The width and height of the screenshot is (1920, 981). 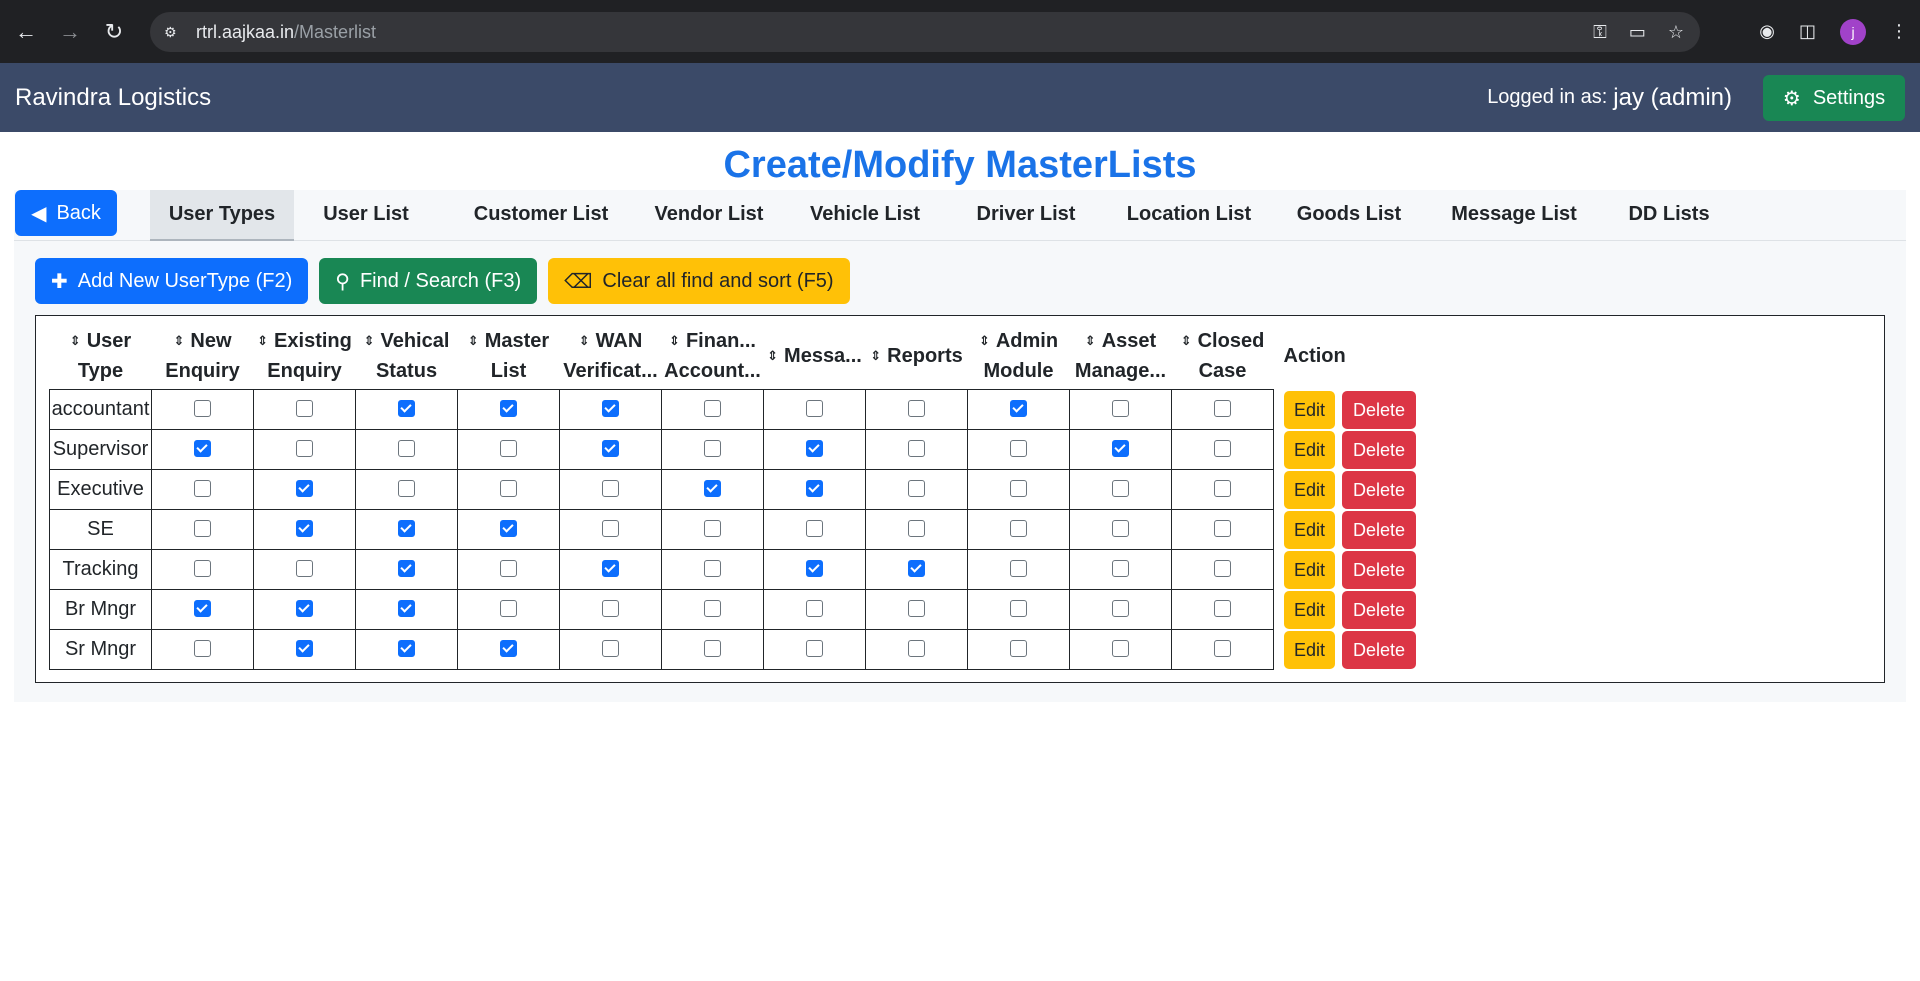 I want to click on column-header: ⇕ New Enquiry, so click(x=203, y=356).